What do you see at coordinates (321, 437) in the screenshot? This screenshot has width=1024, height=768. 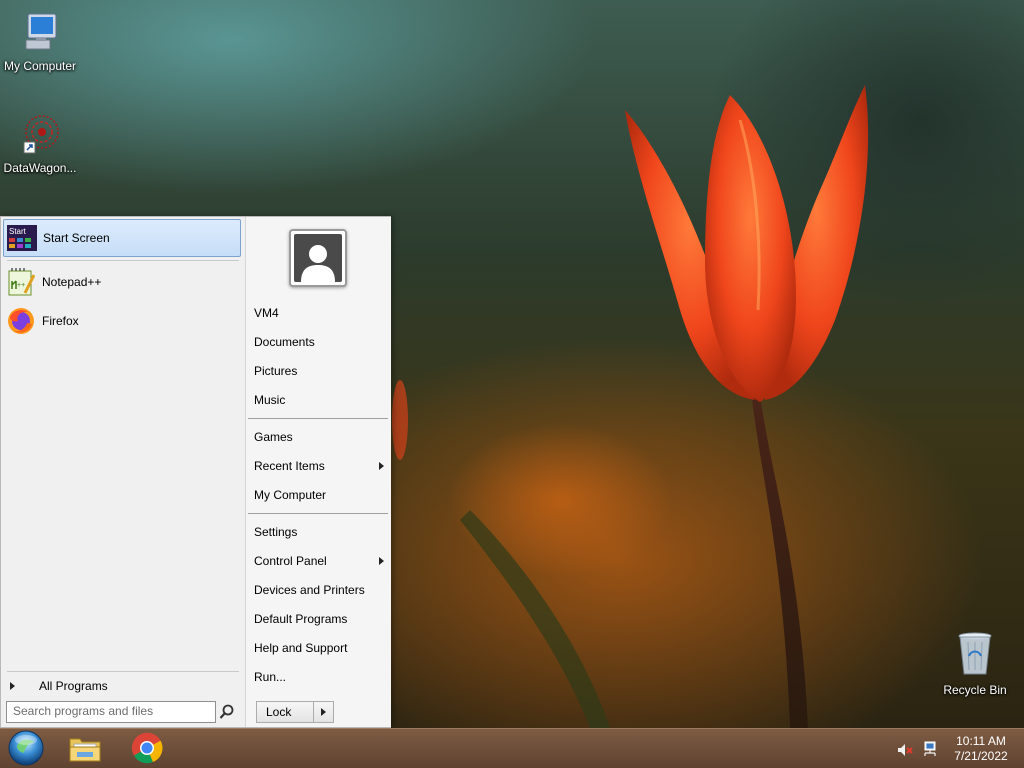 I see `menu-item-games: Games` at bounding box center [321, 437].